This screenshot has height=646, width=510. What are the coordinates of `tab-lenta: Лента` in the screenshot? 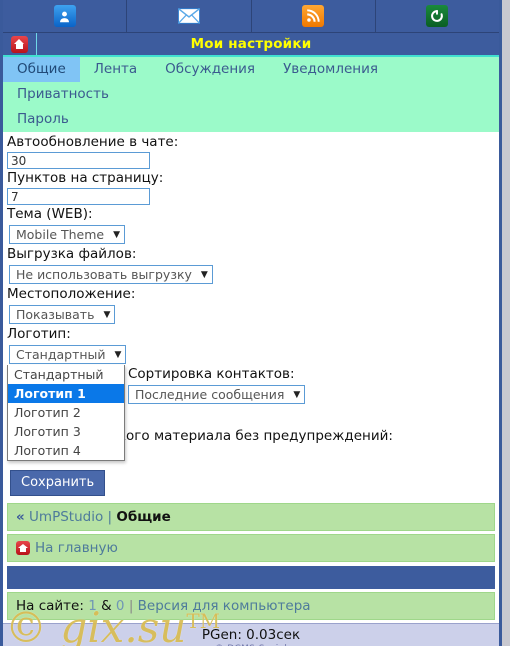 It's located at (115, 69).